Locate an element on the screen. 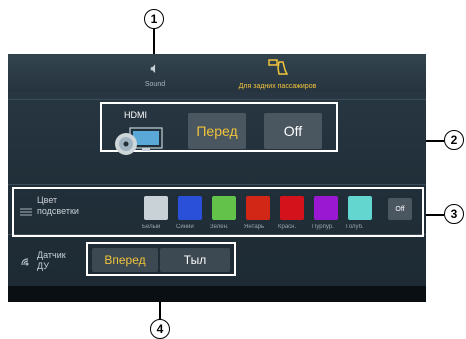 The height and width of the screenshot is (339, 466). tab-rear-passengers: Для задних пассажиров is located at coordinates (277, 74).